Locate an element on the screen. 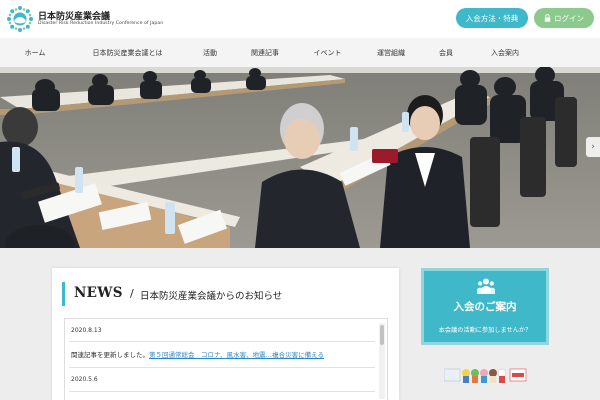 The width and height of the screenshot is (600, 400). news-date: 2020.5.6 is located at coordinates (84, 379).